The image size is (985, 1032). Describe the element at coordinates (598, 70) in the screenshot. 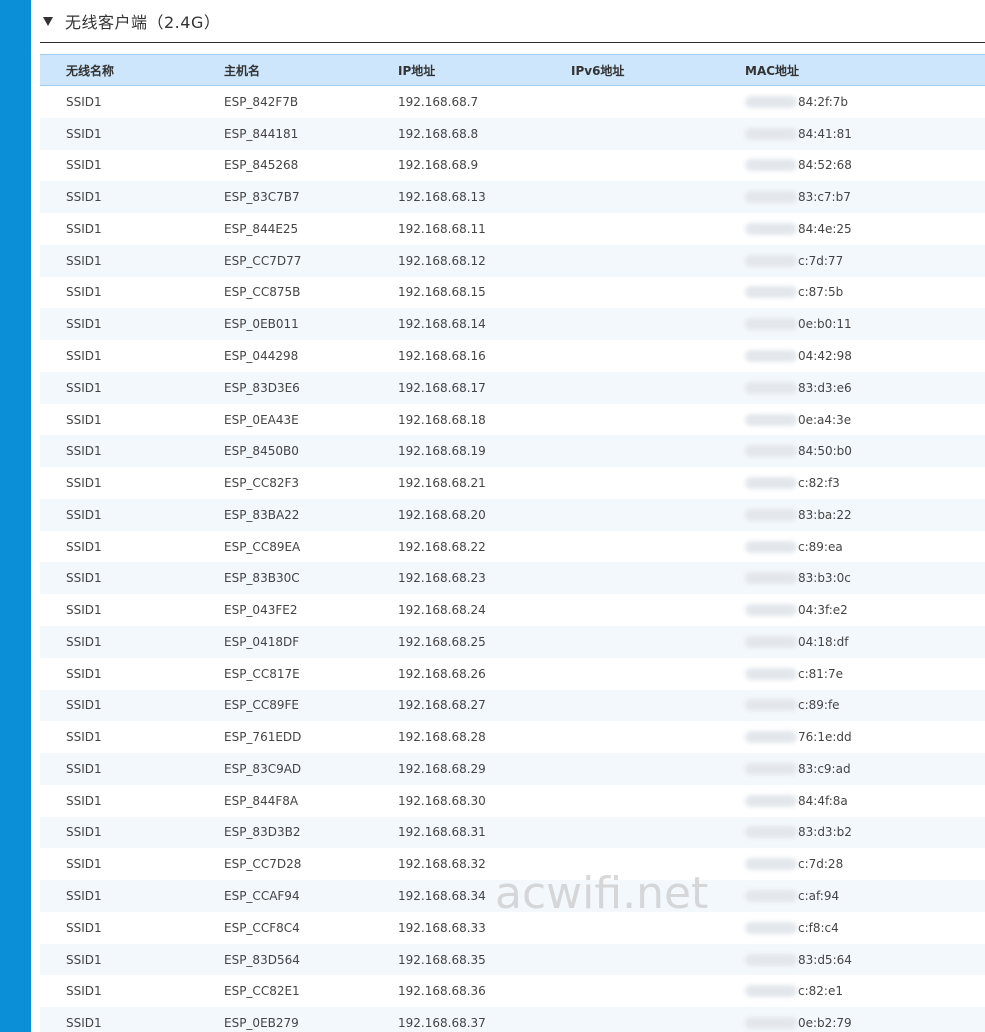

I see `column-header-ipv6: IPv6地址` at that location.